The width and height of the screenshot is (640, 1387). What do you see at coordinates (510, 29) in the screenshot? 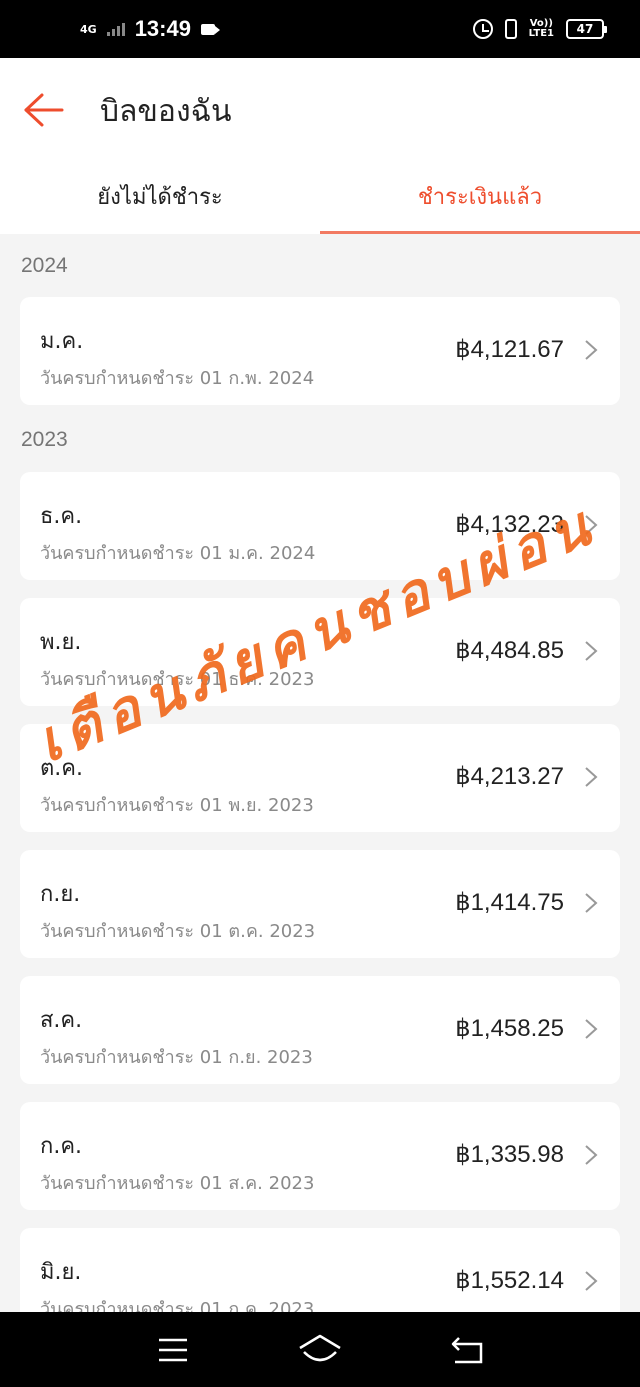
I see `vibrate-icon` at bounding box center [510, 29].